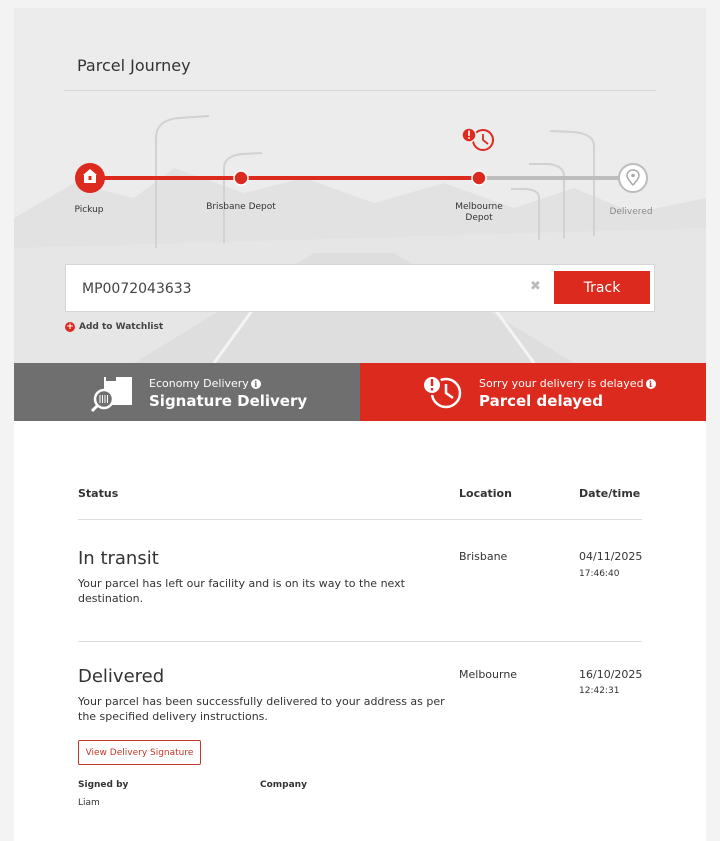  Describe the element at coordinates (121, 327) in the screenshot. I see `watchlist-label: Add to Watchlist` at that location.